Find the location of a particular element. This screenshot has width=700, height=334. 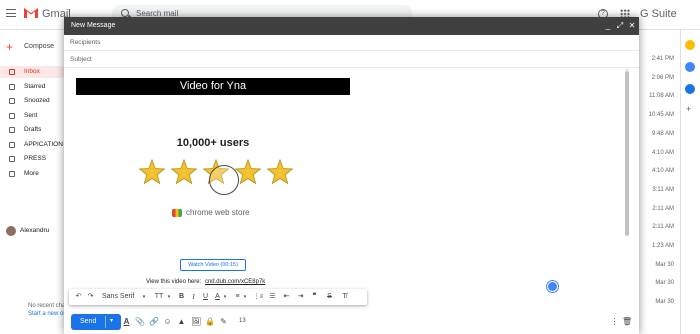

sidebar-item-drafts: Drafts is located at coordinates (33, 130).